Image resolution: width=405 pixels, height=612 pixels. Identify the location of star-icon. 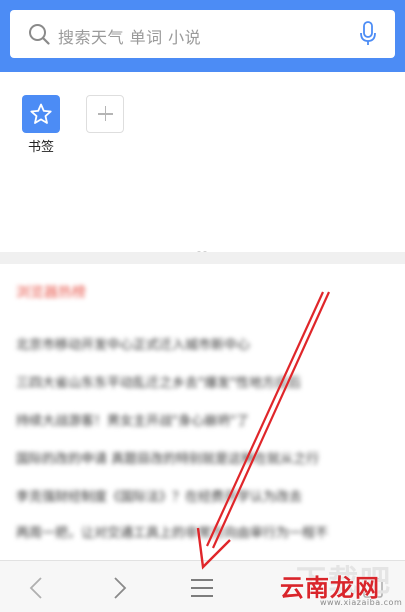
(41, 113).